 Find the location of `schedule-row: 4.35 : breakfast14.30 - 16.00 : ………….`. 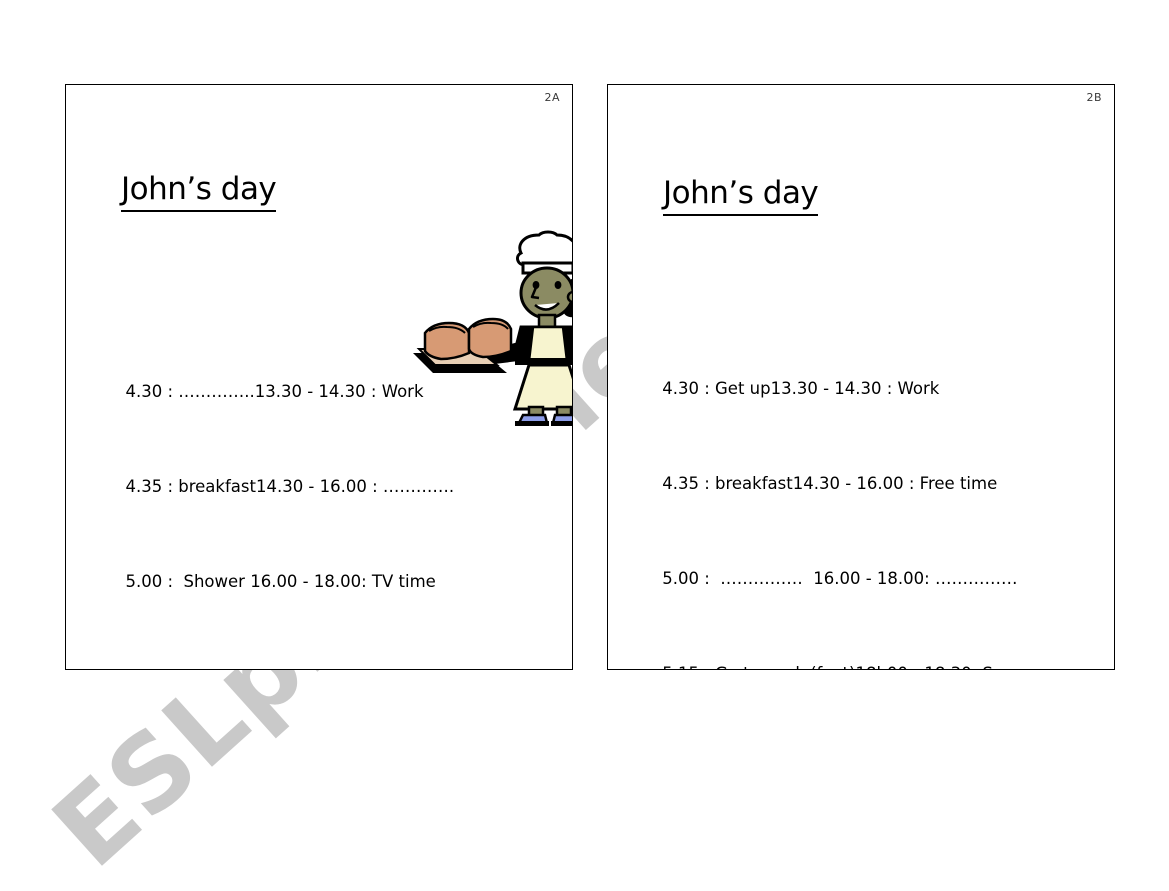

schedule-row: 4.35 : breakfast14.30 - 16.00 : …………. is located at coordinates (320, 486).